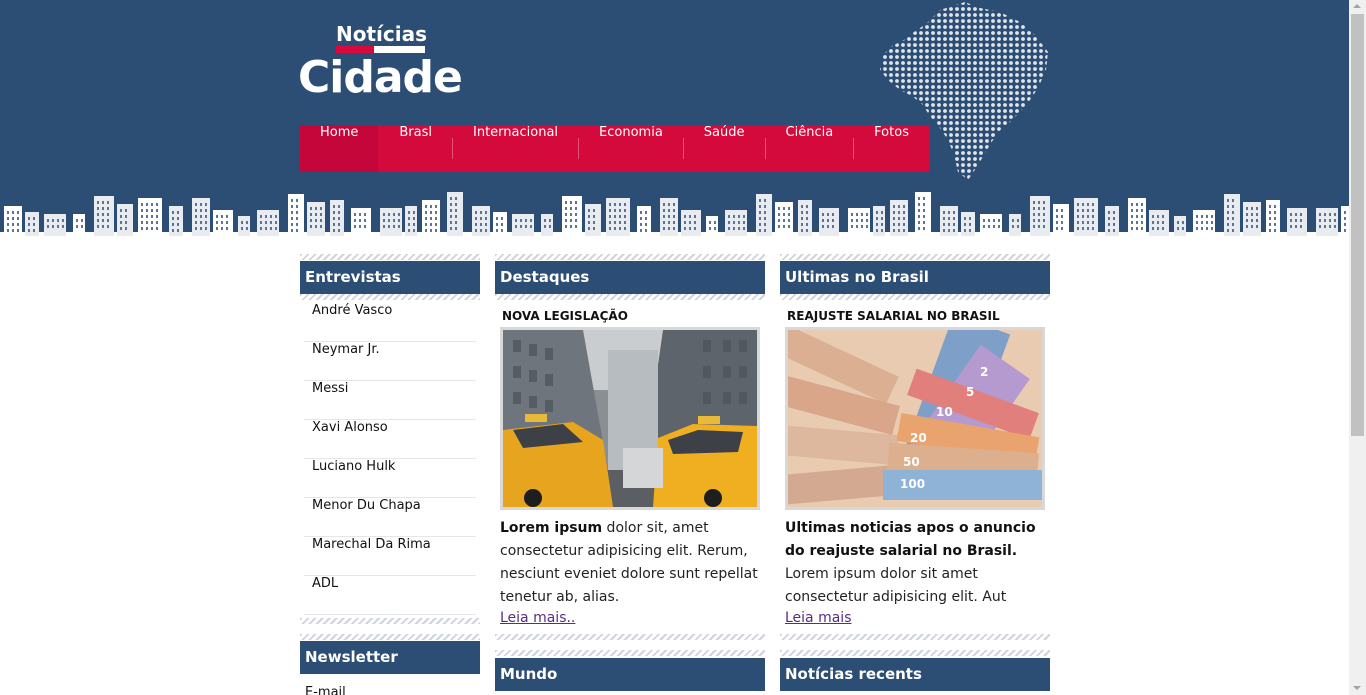 The image size is (1366, 695). Describe the element at coordinates (630, 674) in the screenshot. I see `world-title: Mundo` at that location.